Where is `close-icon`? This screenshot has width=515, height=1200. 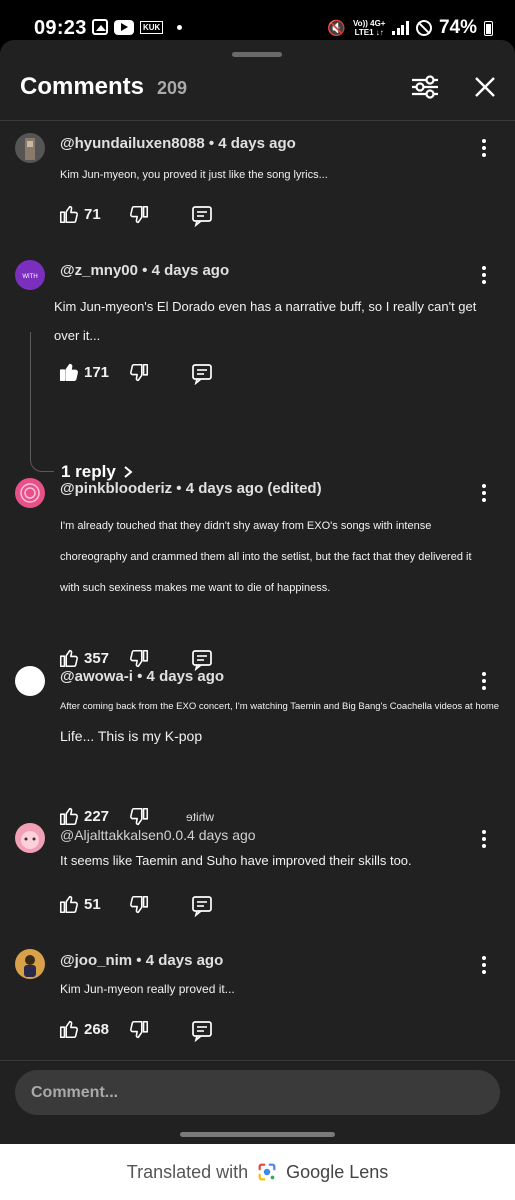 close-icon is located at coordinates (485, 87).